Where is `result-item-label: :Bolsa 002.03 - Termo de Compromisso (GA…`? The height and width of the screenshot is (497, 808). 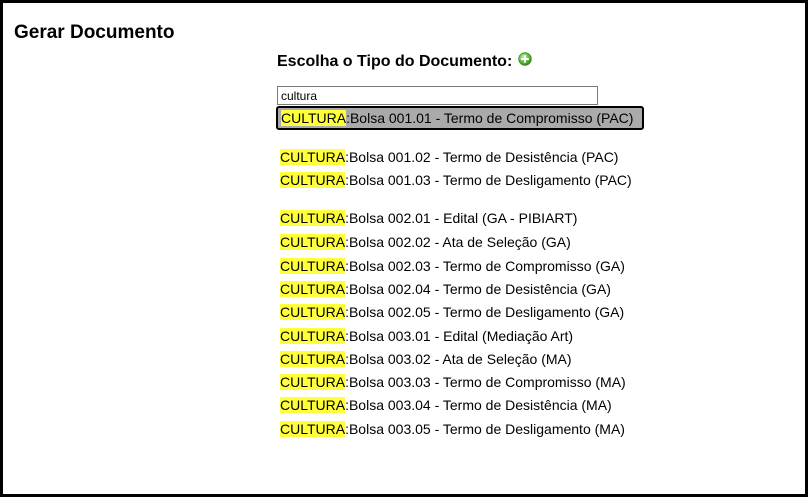 result-item-label: :Bolsa 002.03 - Termo de Compromisso (GA… is located at coordinates (485, 266).